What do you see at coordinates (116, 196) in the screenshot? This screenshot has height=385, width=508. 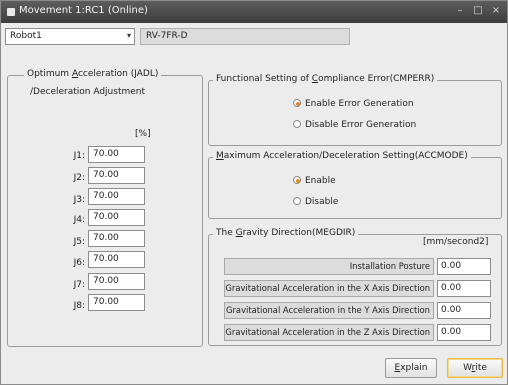 I see `joint-input-j3: 70.00` at bounding box center [116, 196].